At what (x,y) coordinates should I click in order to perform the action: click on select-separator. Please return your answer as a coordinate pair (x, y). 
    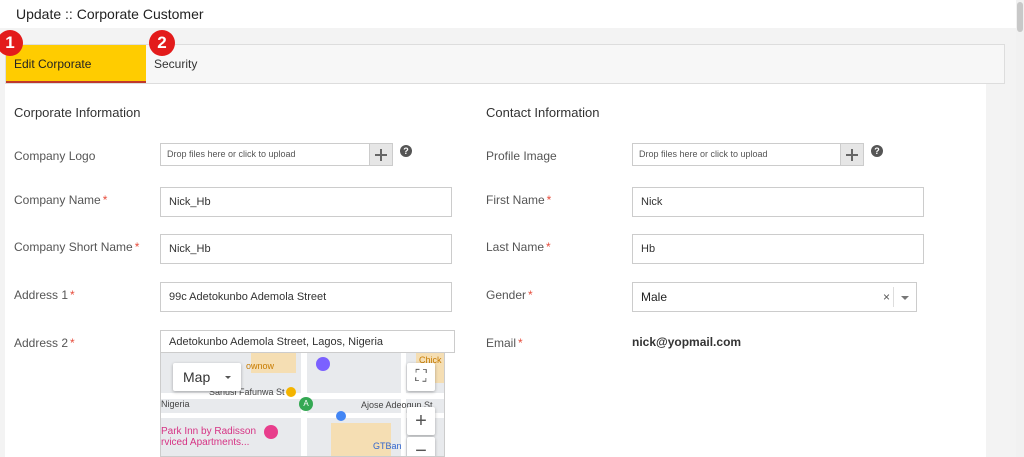
    Looking at the image, I should click on (893, 297).